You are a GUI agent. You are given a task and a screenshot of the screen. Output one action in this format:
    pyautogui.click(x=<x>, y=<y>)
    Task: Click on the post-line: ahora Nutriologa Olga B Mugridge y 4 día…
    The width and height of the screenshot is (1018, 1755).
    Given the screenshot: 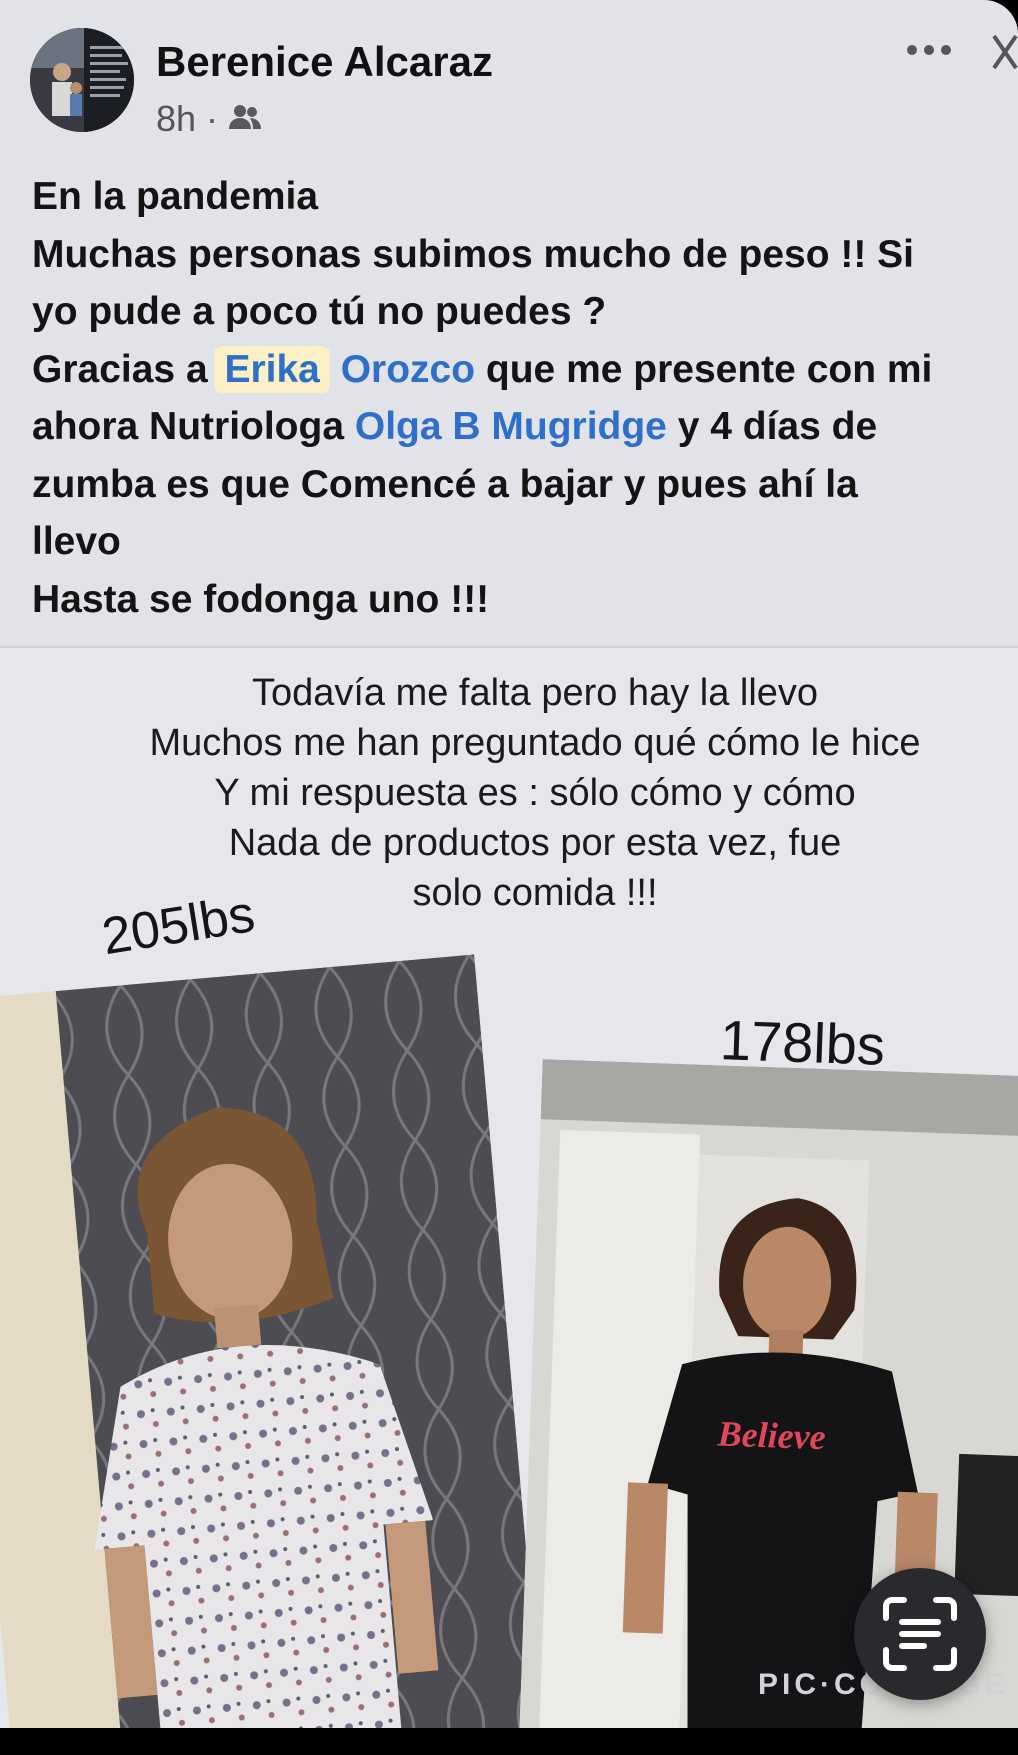 What is the action you would take?
    pyautogui.click(x=522, y=427)
    